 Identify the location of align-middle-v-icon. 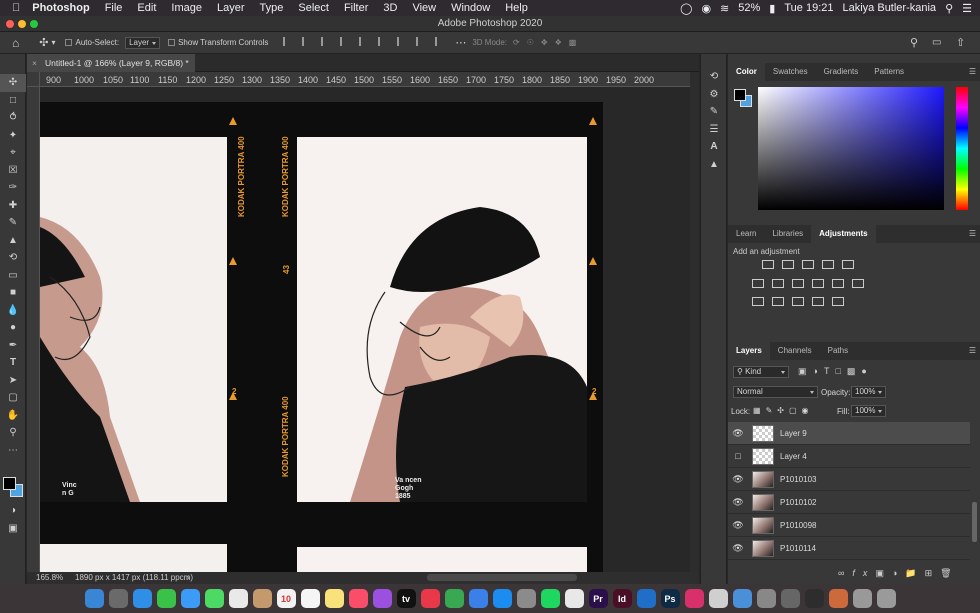
(363, 41).